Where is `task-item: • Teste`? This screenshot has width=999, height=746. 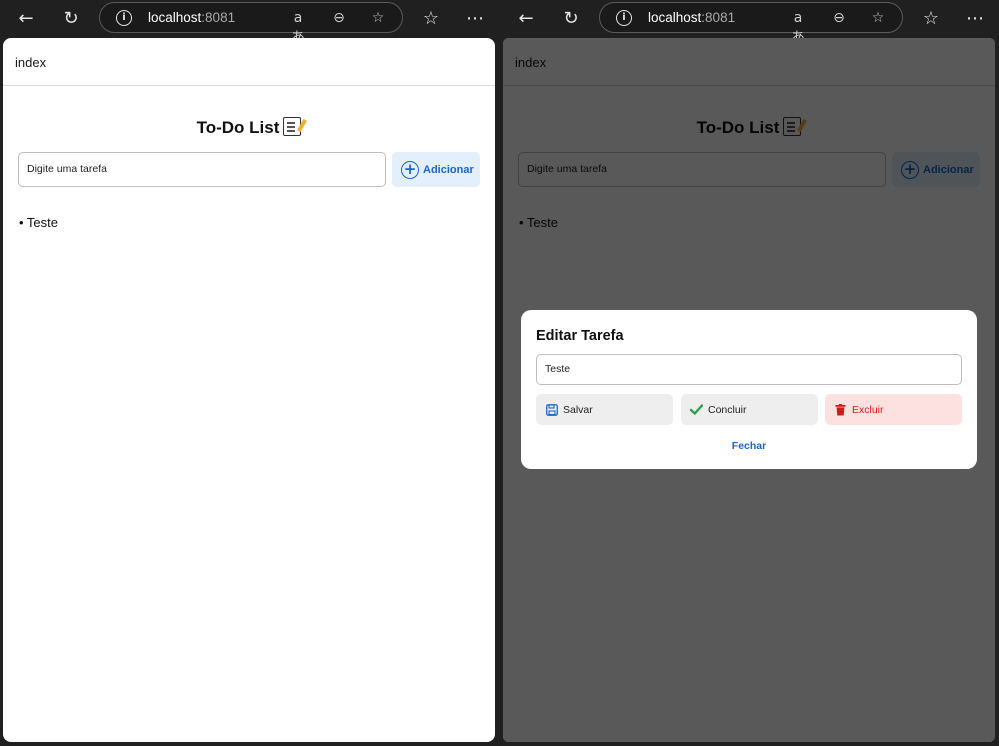
task-item: • Teste is located at coordinates (38, 222).